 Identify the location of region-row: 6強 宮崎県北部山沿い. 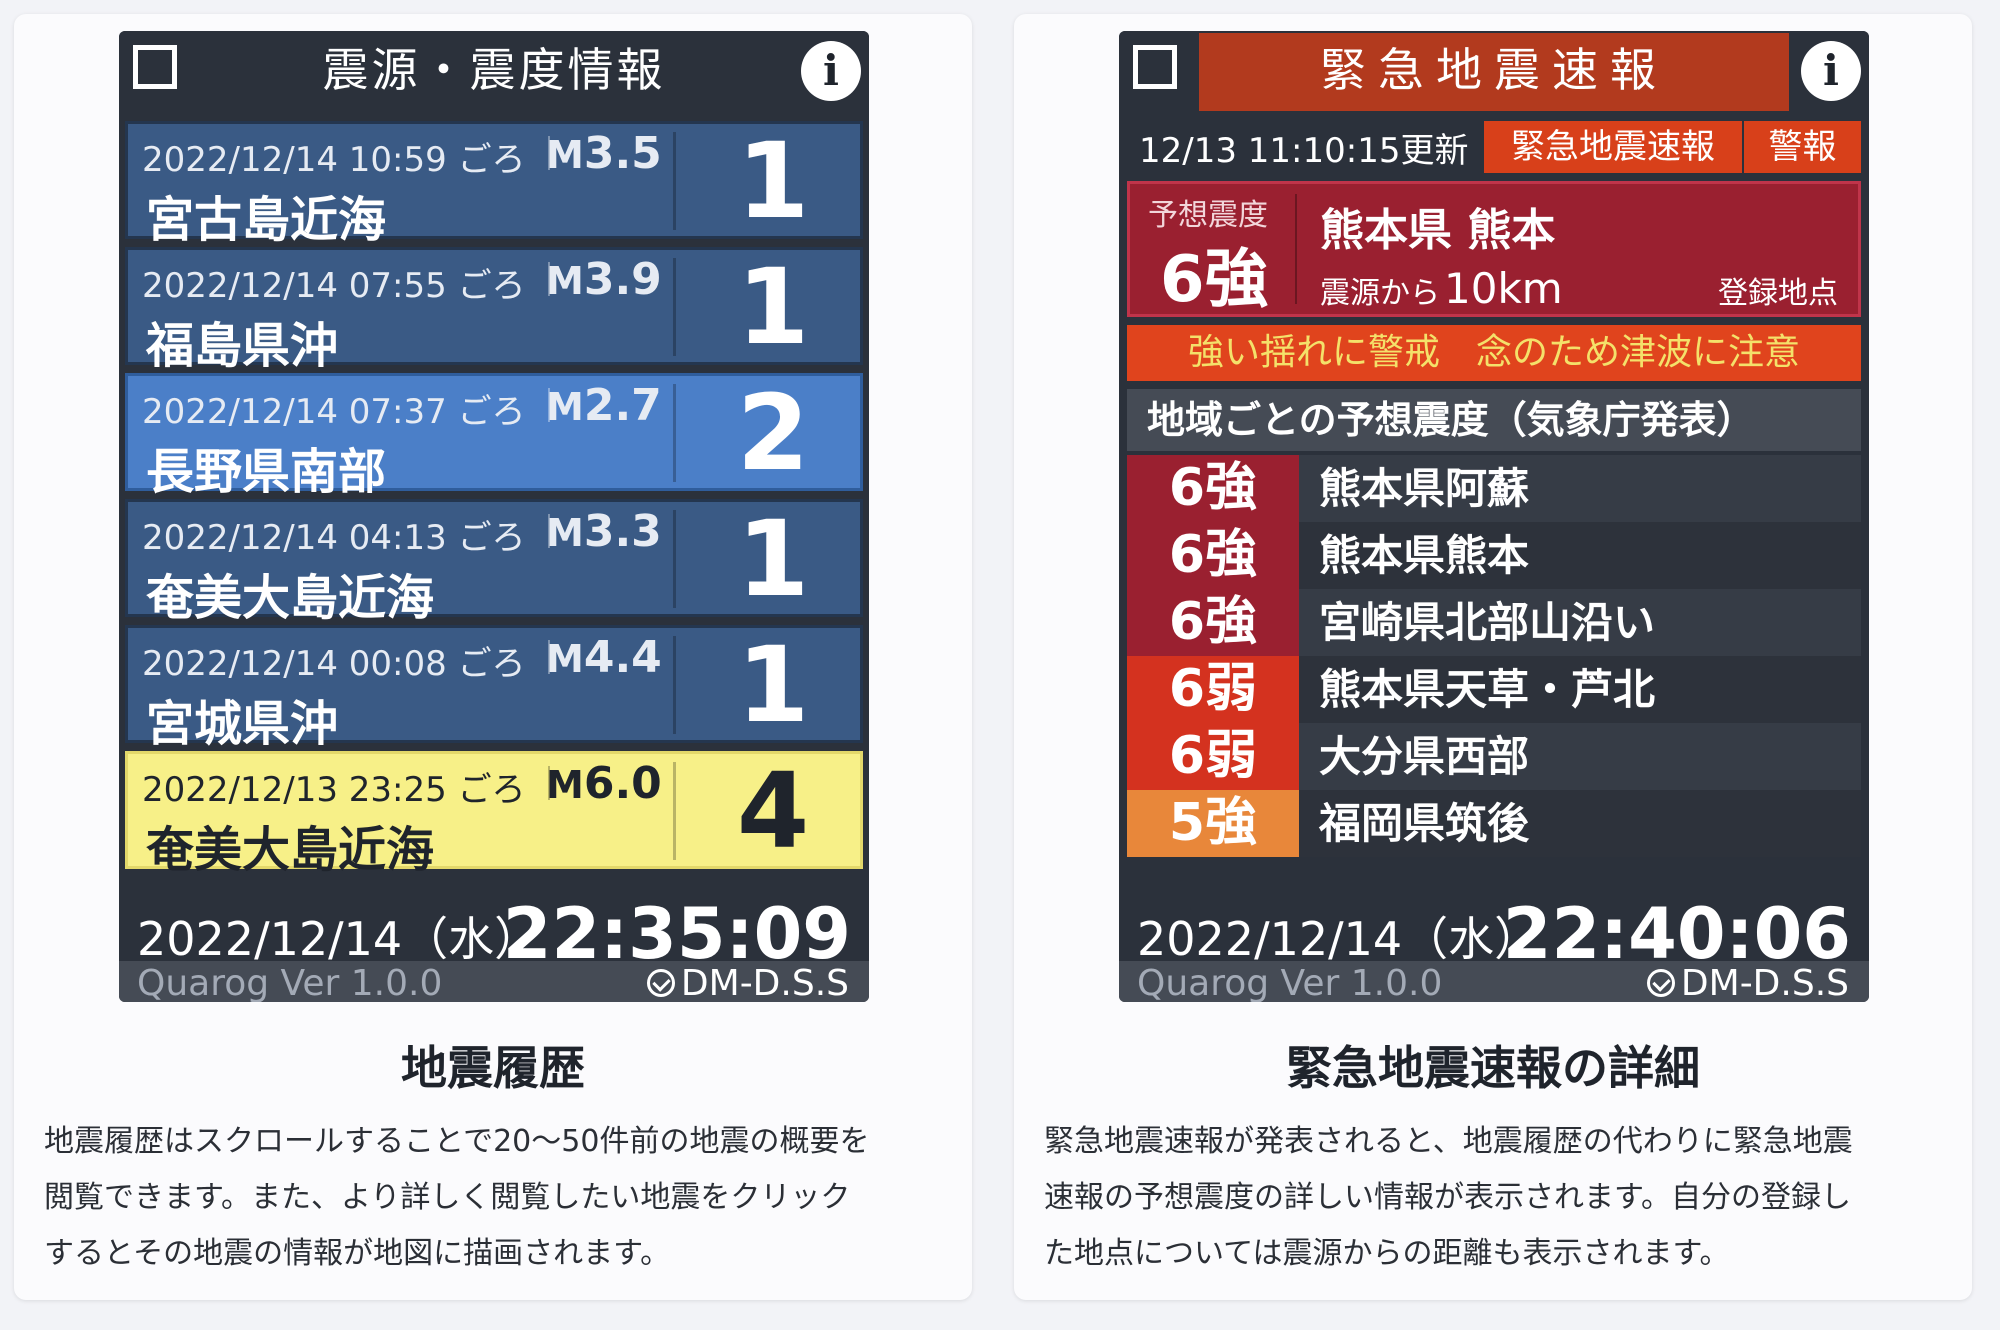
(1494, 622).